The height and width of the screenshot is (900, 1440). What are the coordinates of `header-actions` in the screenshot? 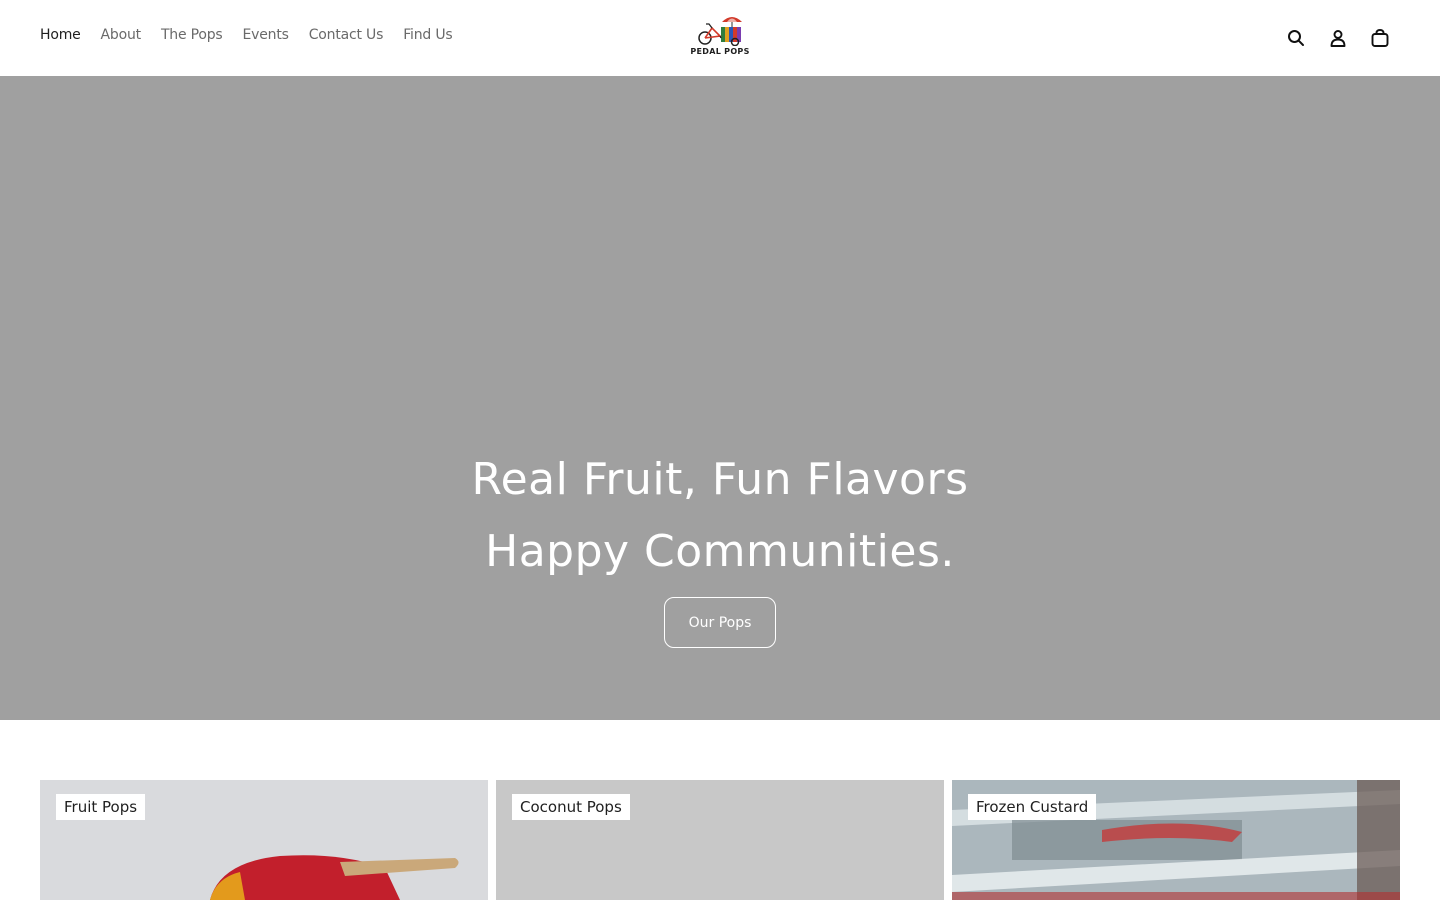 It's located at (1338, 38).